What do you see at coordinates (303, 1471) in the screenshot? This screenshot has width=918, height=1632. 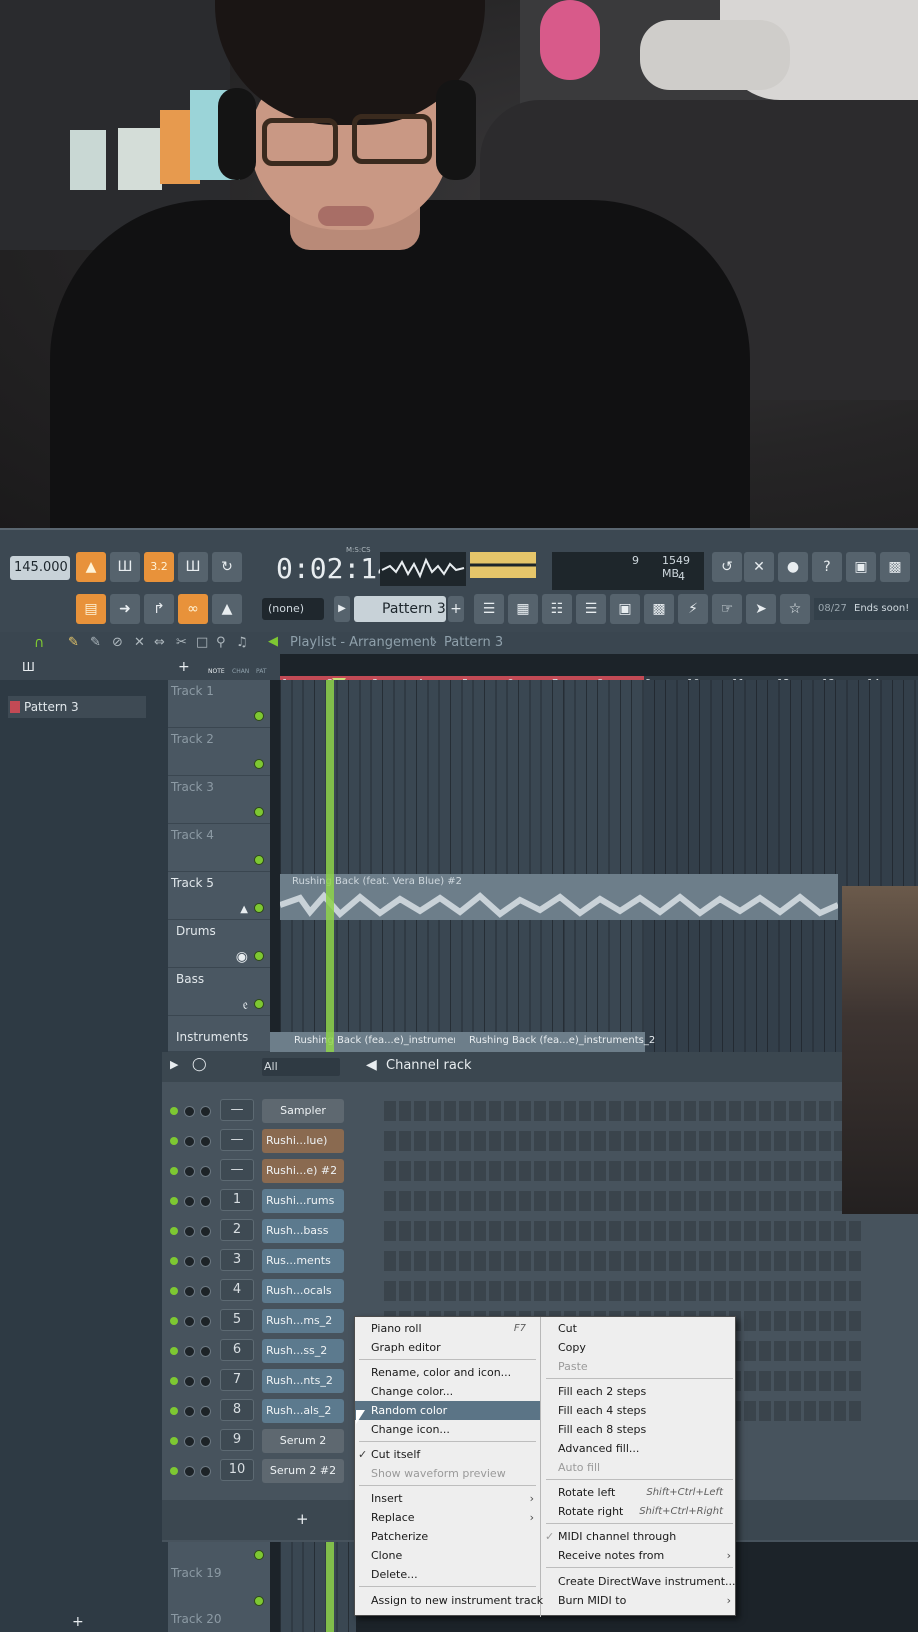 I see `channel-button: Serum 2 #2` at bounding box center [303, 1471].